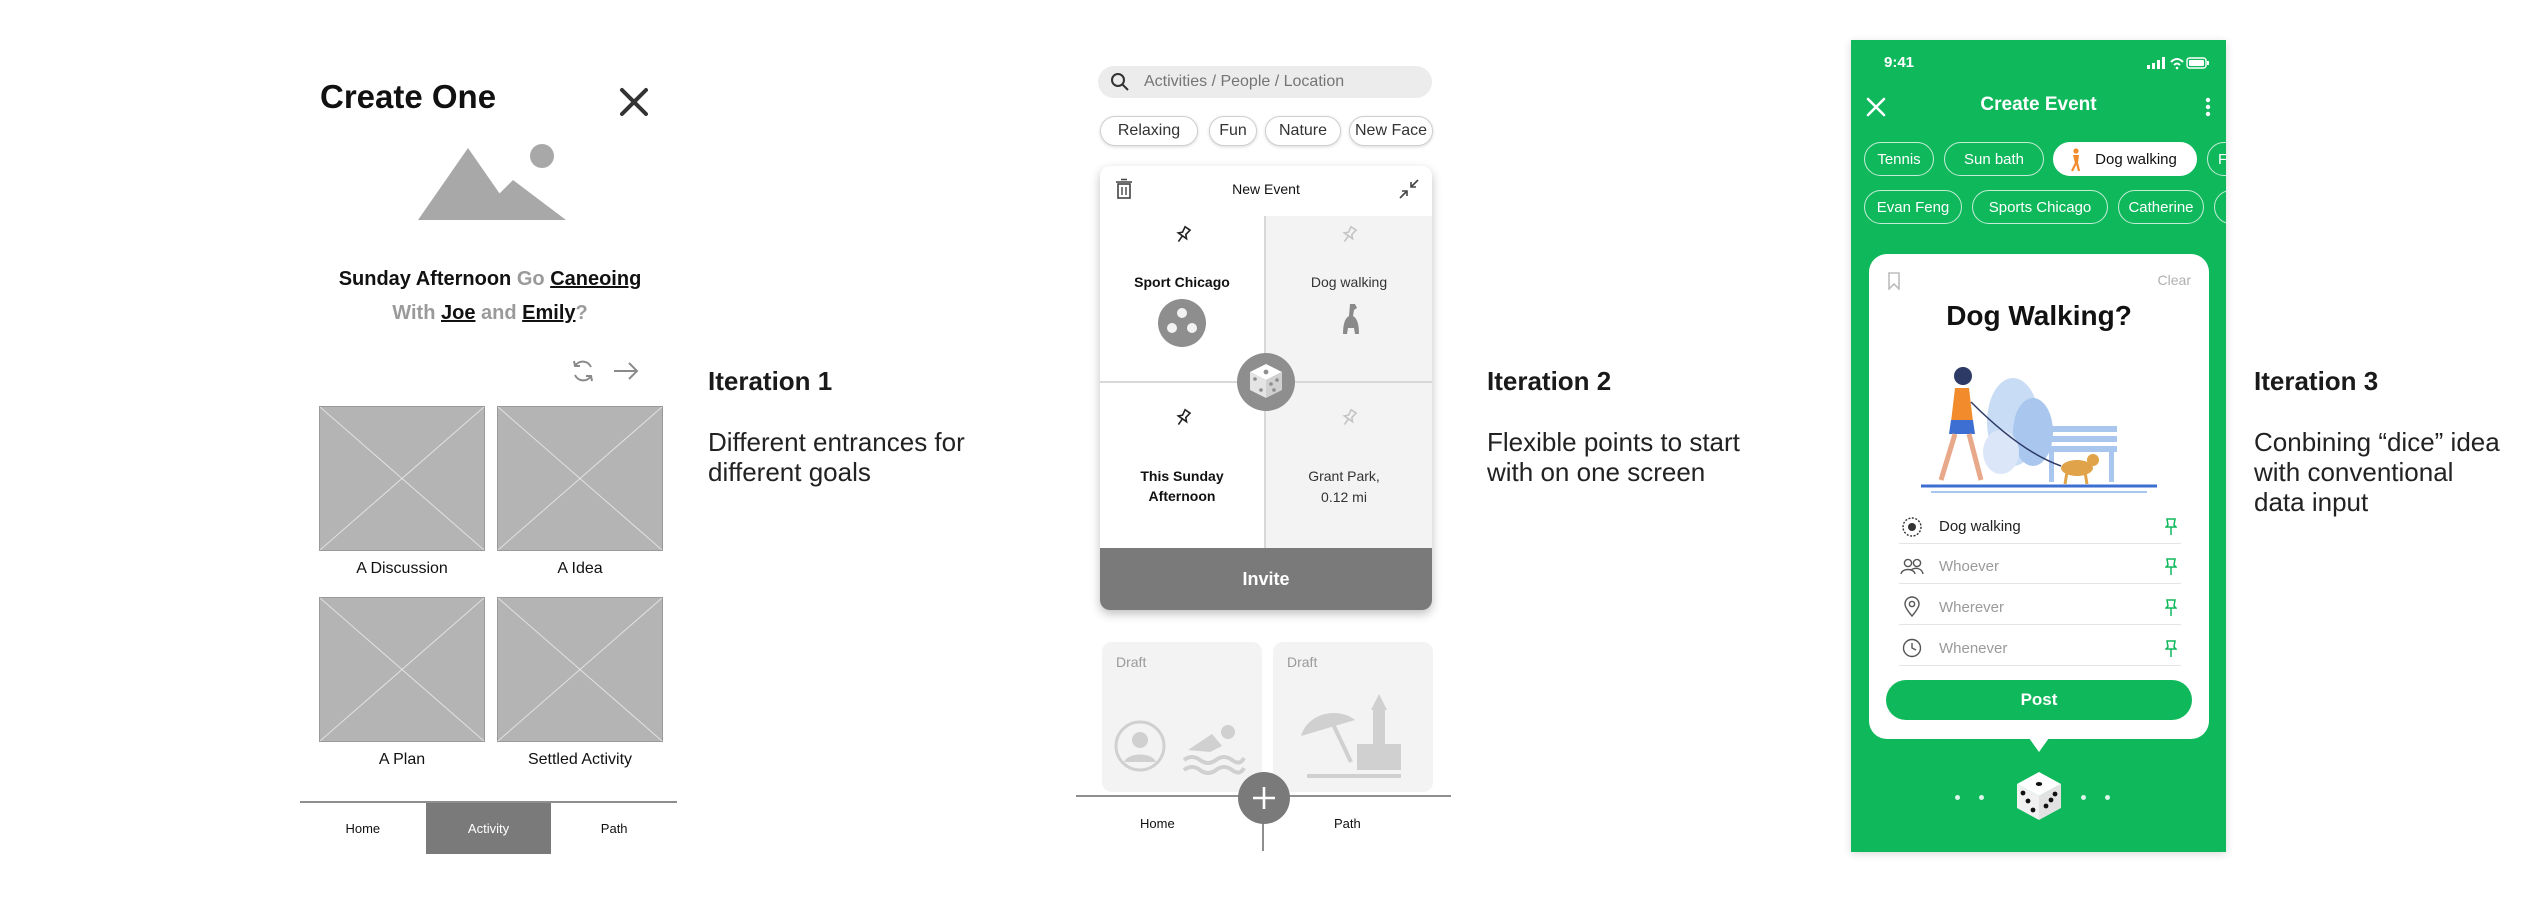 This screenshot has width=2548, height=922. What do you see at coordinates (1120, 82) in the screenshot?
I see `search-icon` at bounding box center [1120, 82].